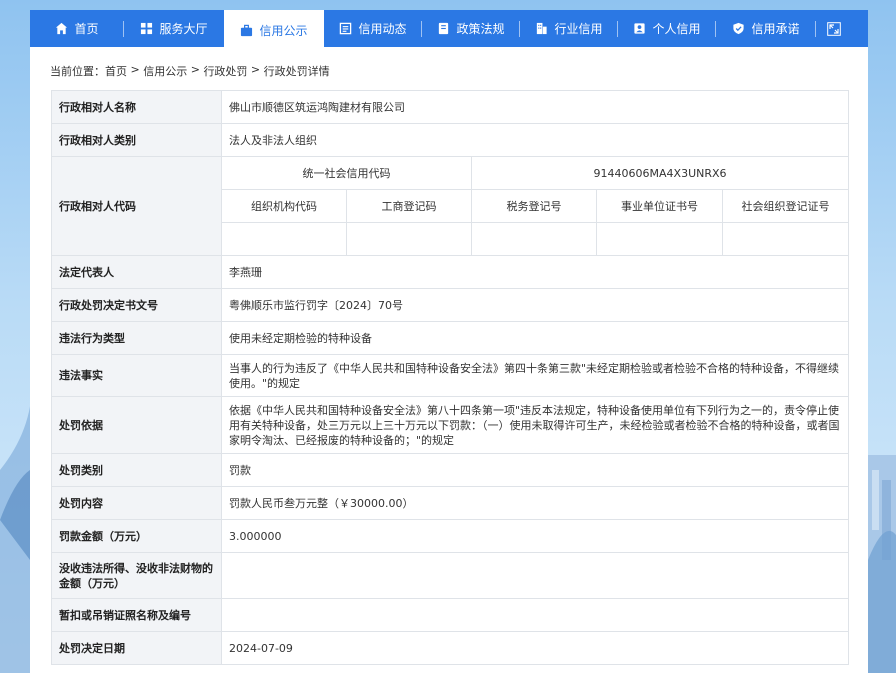 The height and width of the screenshot is (673, 896). I want to click on nav-label: 政策法规, so click(480, 29).